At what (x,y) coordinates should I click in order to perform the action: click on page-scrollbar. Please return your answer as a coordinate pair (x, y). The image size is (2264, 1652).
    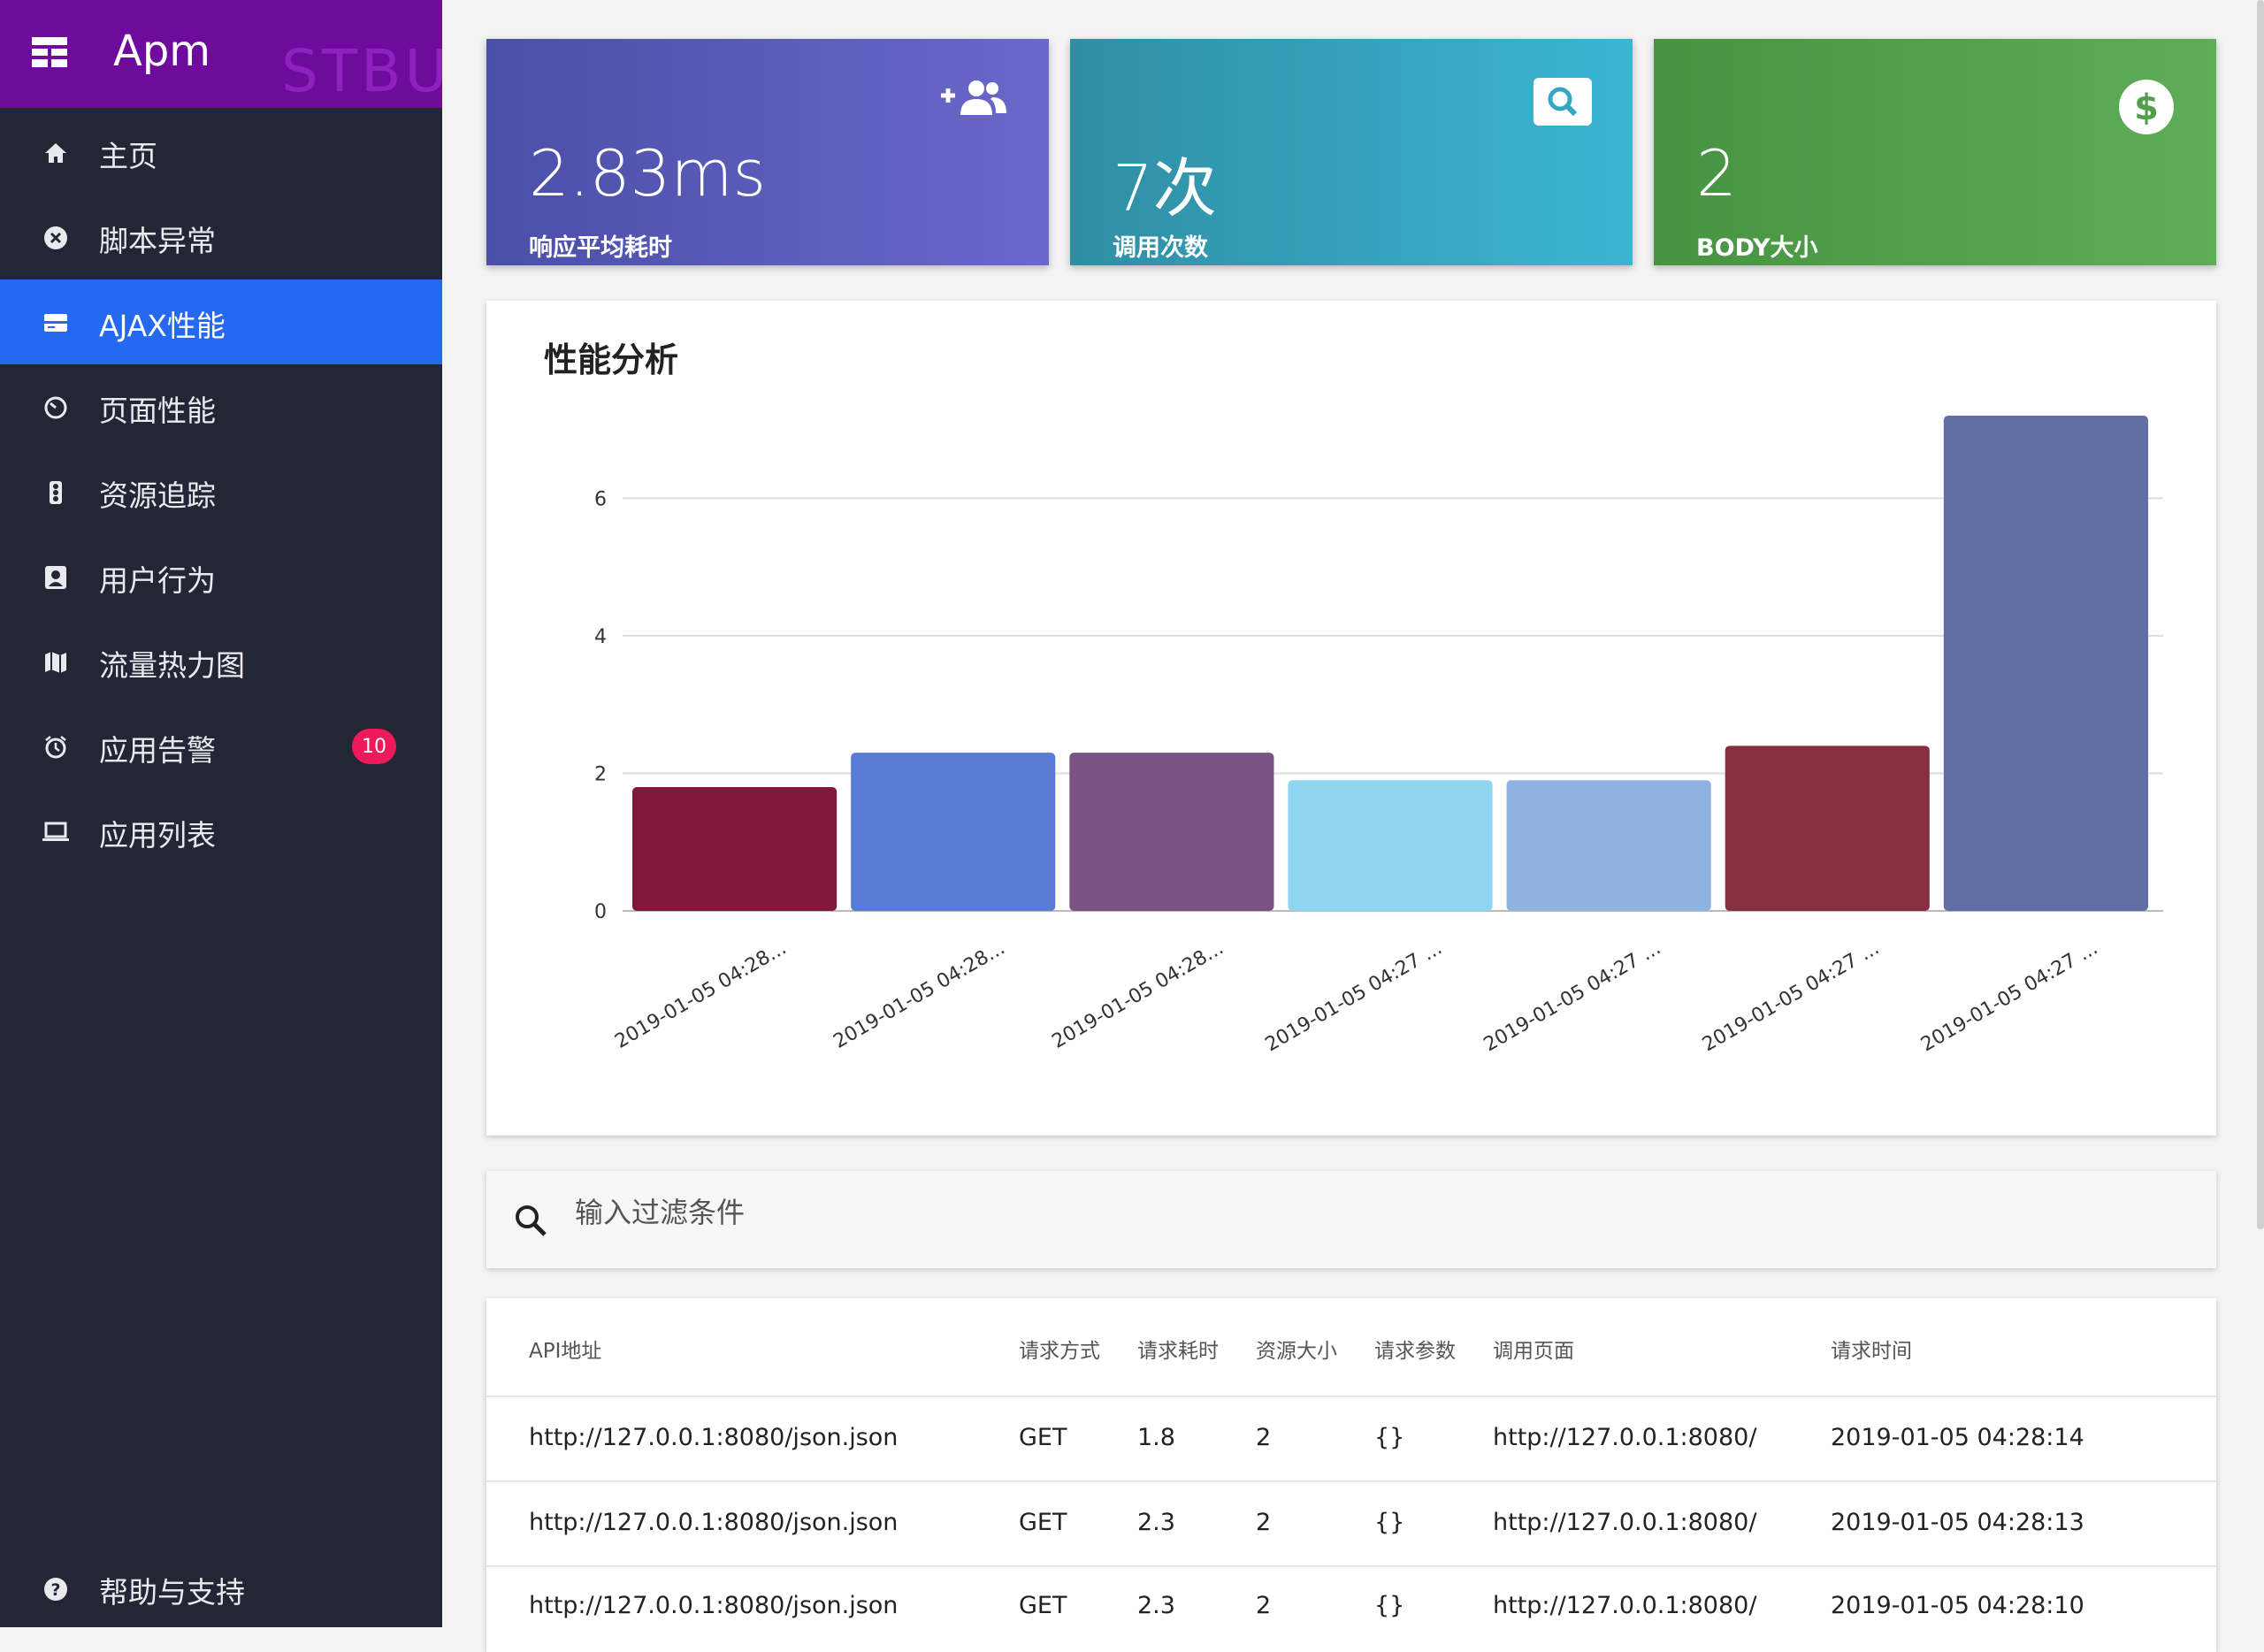
    Looking at the image, I should click on (2261, 614).